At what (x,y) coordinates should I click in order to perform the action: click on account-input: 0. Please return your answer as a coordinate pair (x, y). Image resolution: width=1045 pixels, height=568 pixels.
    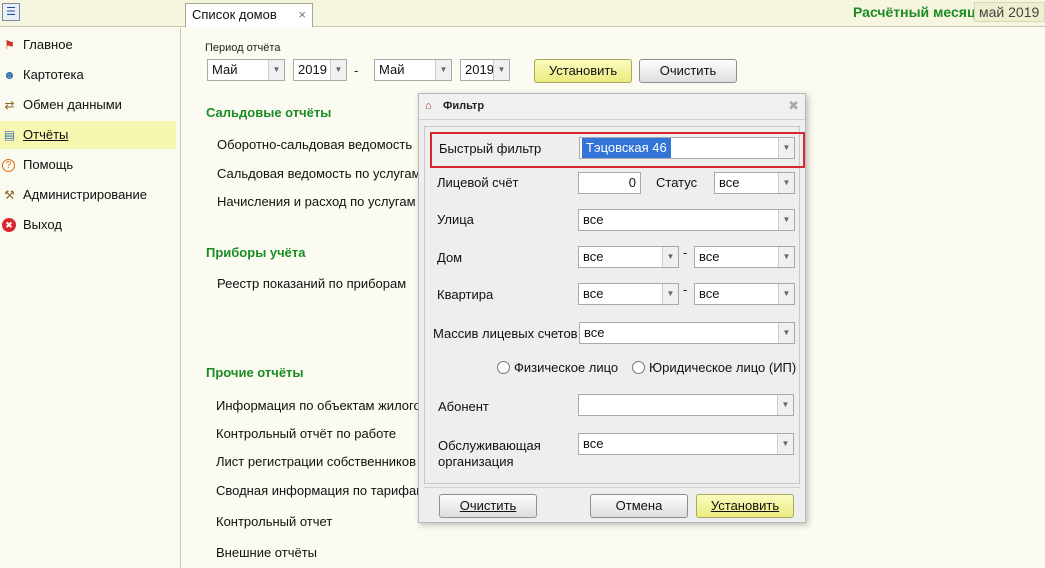
    Looking at the image, I should click on (609, 183).